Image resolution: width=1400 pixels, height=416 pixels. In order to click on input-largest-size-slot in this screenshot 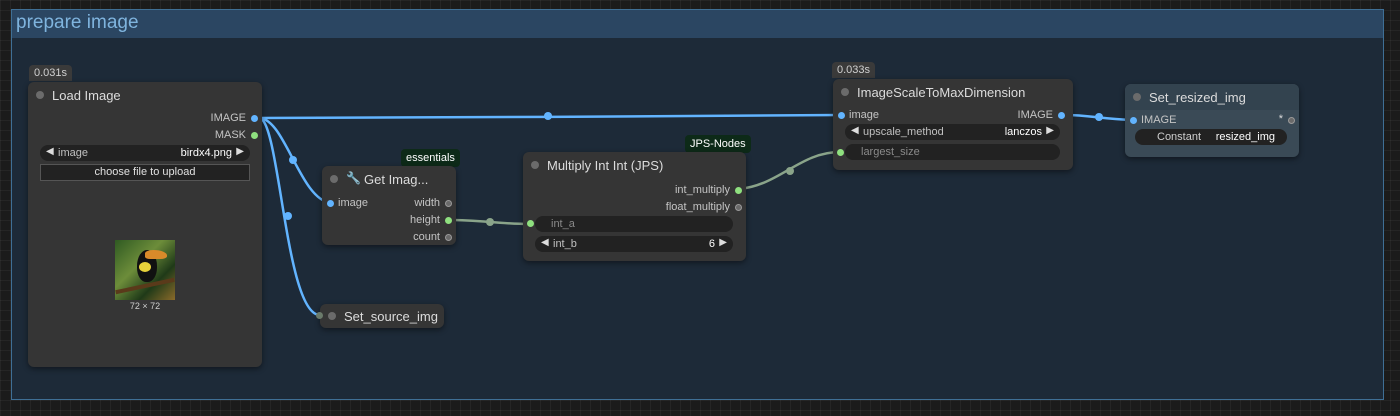, I will do `click(840, 152)`.